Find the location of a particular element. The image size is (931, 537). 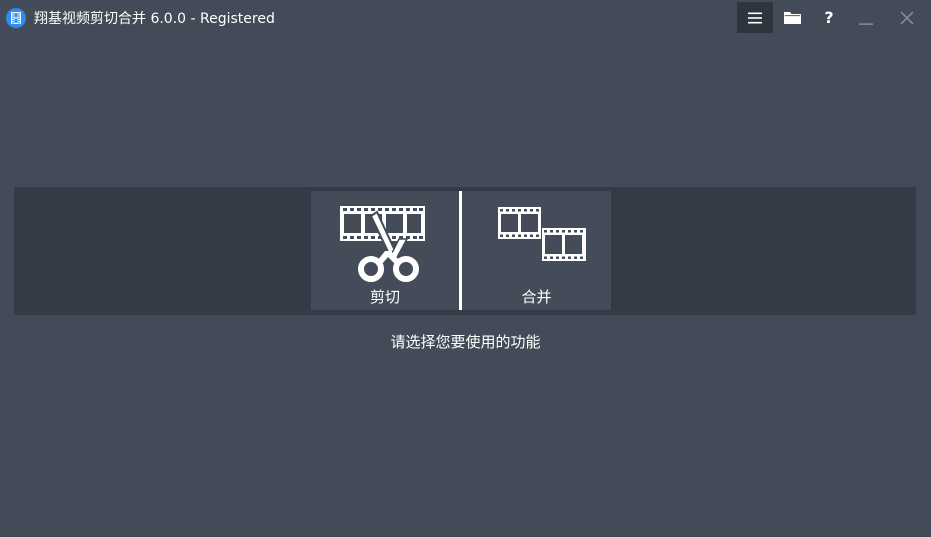

merge-label: 合并 is located at coordinates (536, 297).